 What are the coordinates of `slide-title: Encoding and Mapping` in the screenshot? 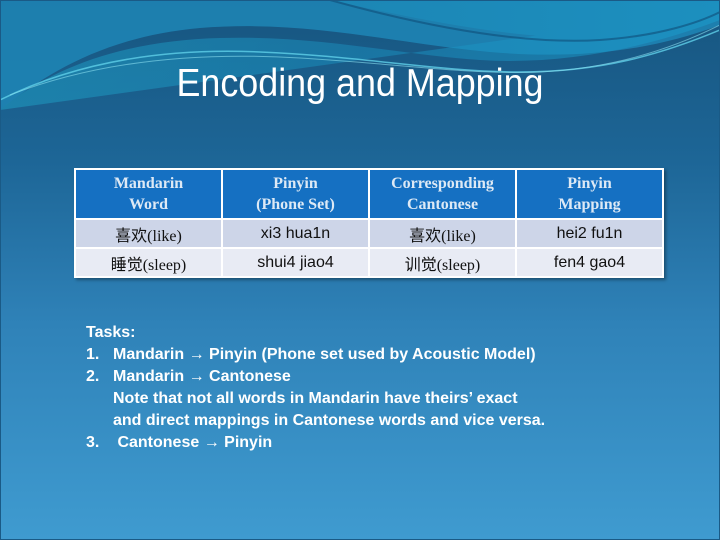 It's located at (360, 83).